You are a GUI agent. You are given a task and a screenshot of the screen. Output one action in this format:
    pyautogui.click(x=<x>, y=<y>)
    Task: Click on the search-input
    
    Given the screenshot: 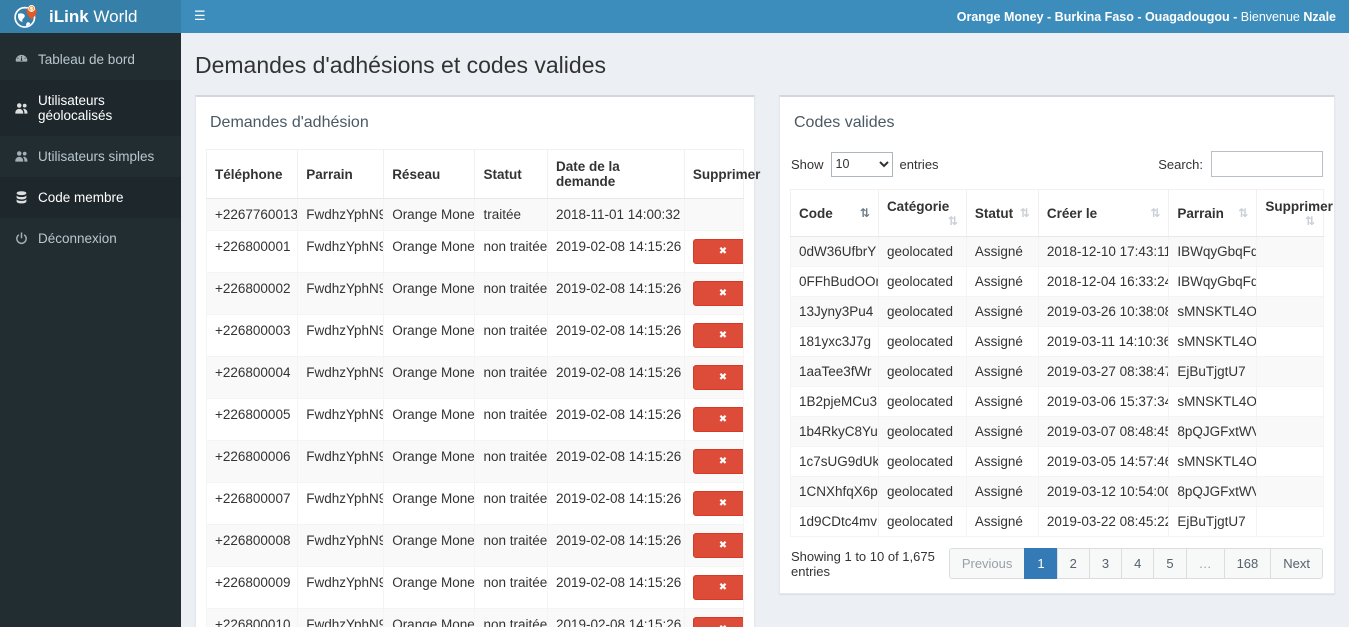 What is the action you would take?
    pyautogui.click(x=1267, y=164)
    